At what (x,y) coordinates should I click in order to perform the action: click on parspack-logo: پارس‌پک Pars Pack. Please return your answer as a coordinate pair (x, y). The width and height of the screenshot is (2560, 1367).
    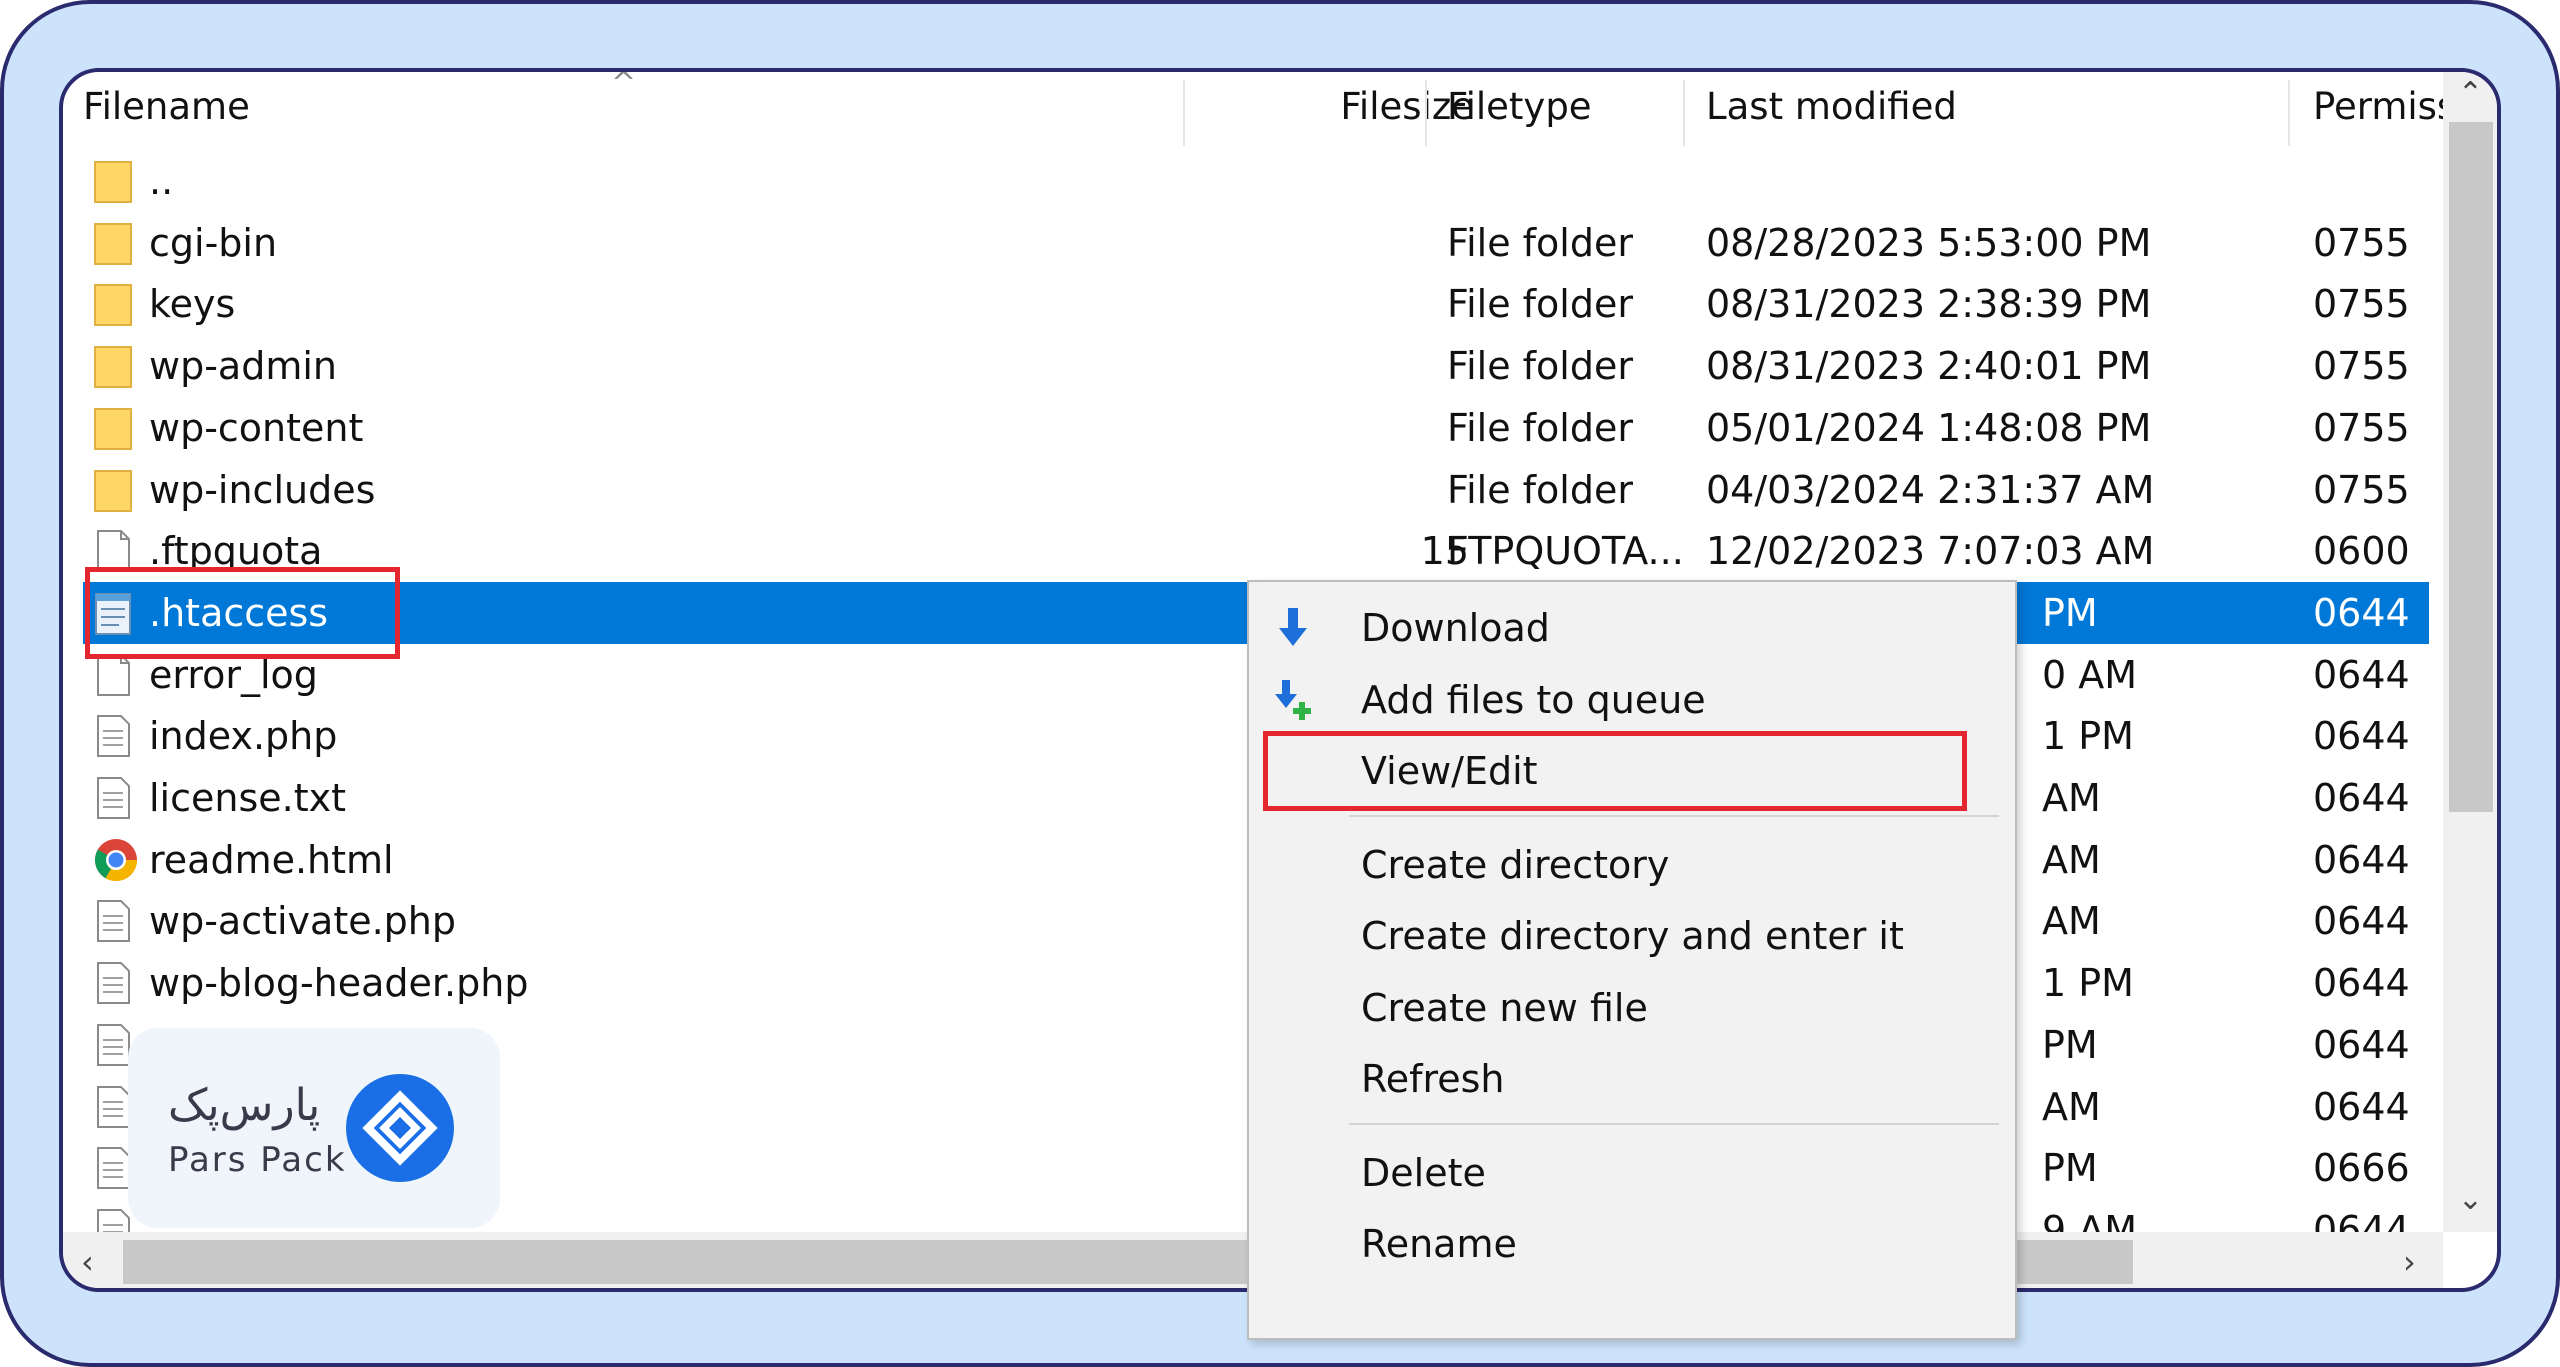
    Looking at the image, I should click on (314, 1128).